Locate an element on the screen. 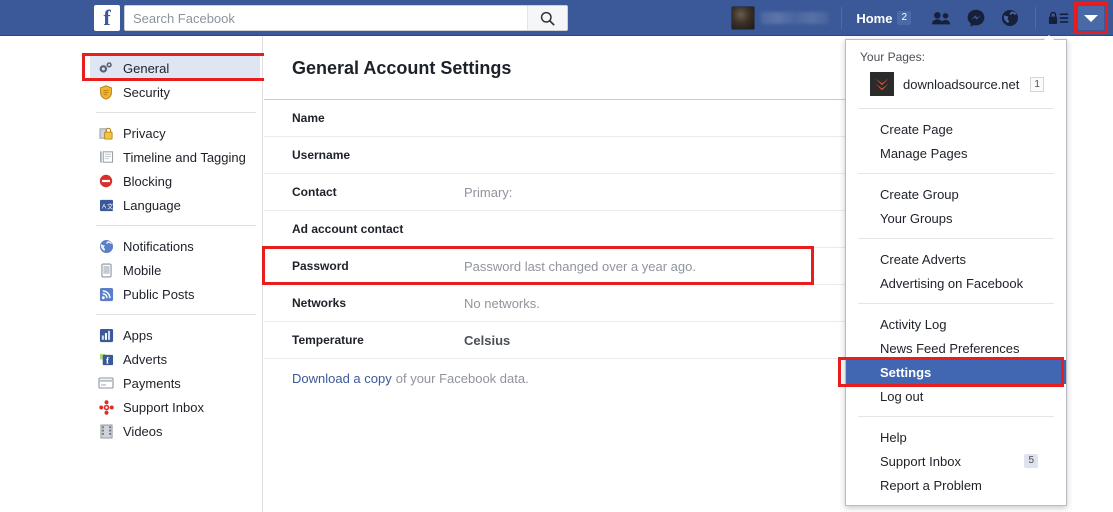  row-label: Ad account contact is located at coordinates (348, 229).